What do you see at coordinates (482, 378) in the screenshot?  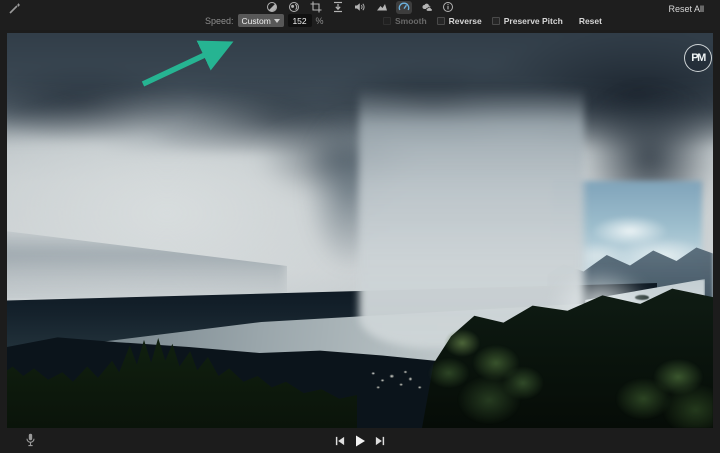 I see `foreground-bush` at bounding box center [482, 378].